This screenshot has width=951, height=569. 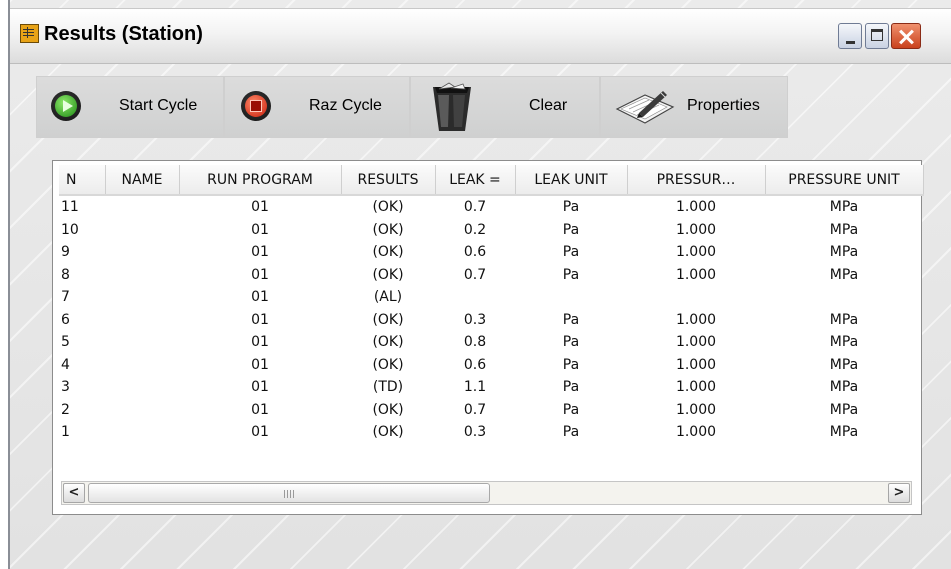 What do you see at coordinates (899, 493) in the screenshot?
I see `scroll-right-button: >` at bounding box center [899, 493].